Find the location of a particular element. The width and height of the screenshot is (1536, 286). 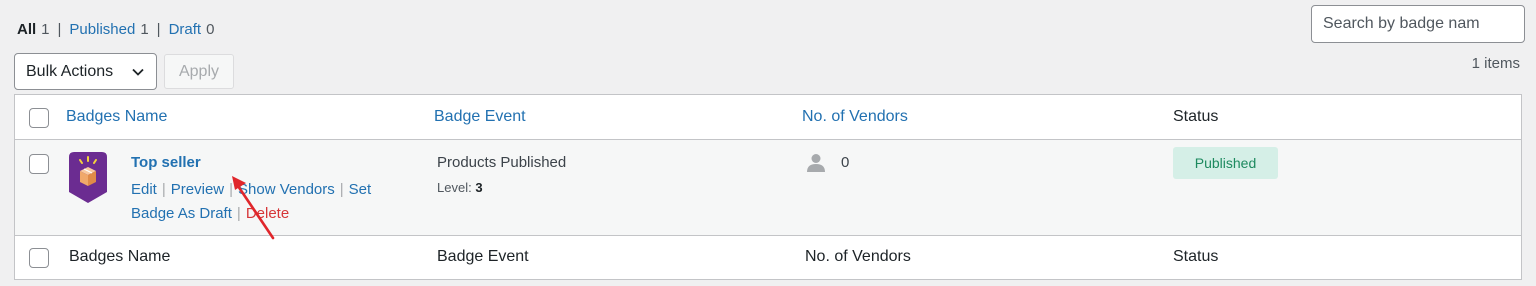

badge-title-link: Top seller is located at coordinates (166, 162).